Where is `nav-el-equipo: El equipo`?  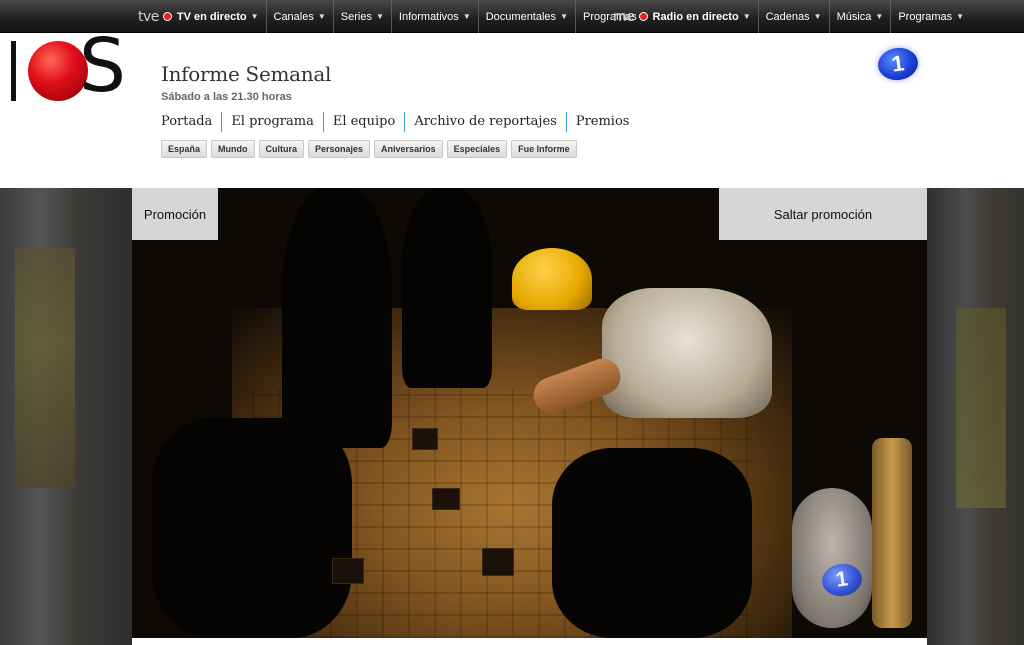 nav-el-equipo: El equipo is located at coordinates (363, 122).